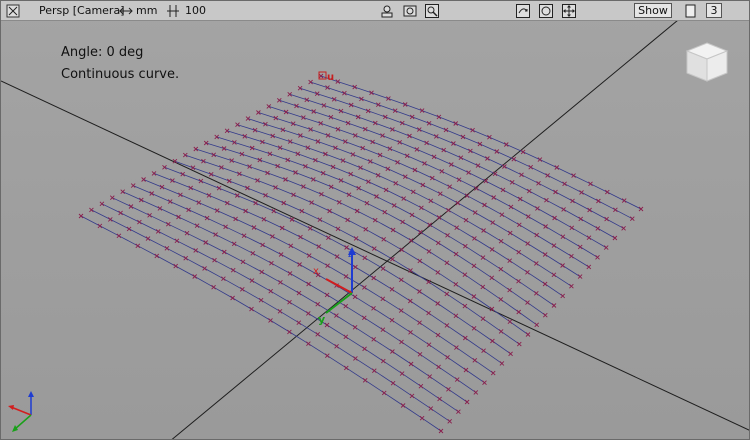  I want to click on close-icon, so click(13, 10).